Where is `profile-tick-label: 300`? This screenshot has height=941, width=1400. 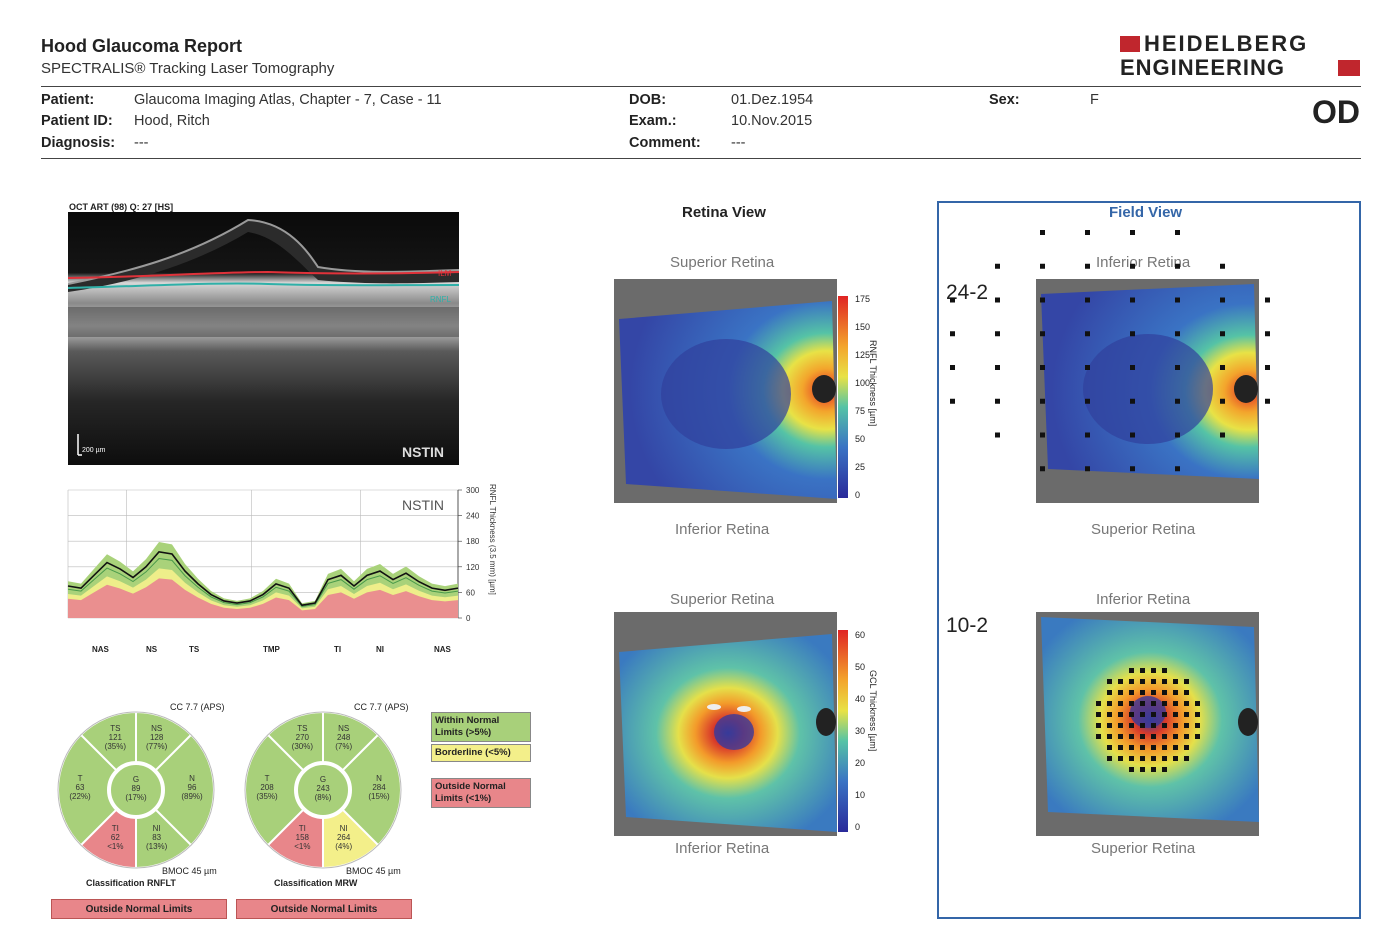 profile-tick-label: 300 is located at coordinates (473, 490).